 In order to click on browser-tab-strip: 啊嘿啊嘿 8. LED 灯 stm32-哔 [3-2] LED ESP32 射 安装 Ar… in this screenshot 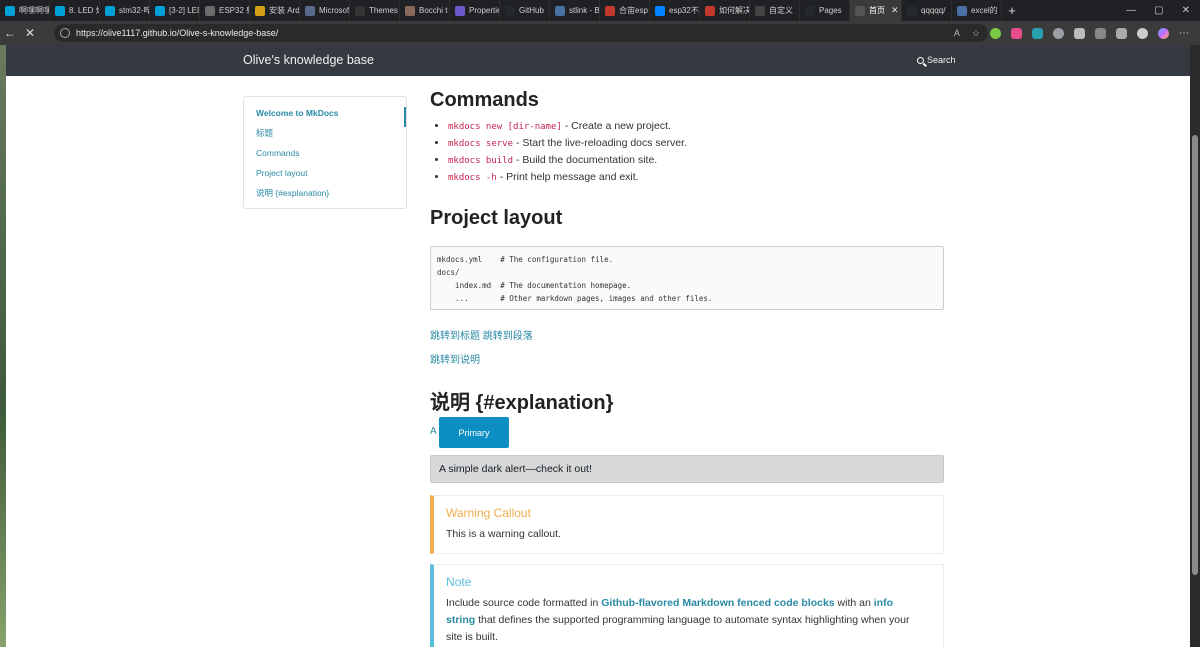, I will do `click(600, 10)`.